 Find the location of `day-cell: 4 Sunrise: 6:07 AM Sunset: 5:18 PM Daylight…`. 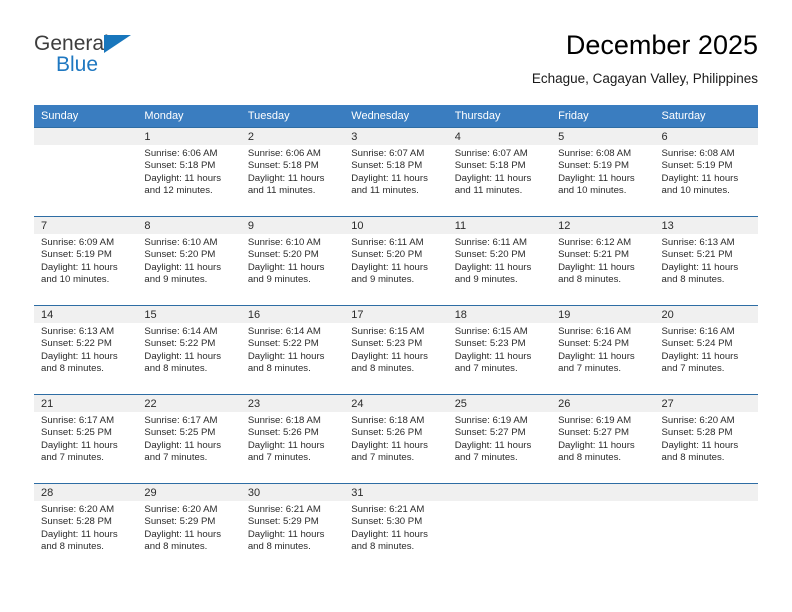

day-cell: 4 Sunrise: 6:07 AM Sunset: 5:18 PM Daylight… is located at coordinates (499, 171).